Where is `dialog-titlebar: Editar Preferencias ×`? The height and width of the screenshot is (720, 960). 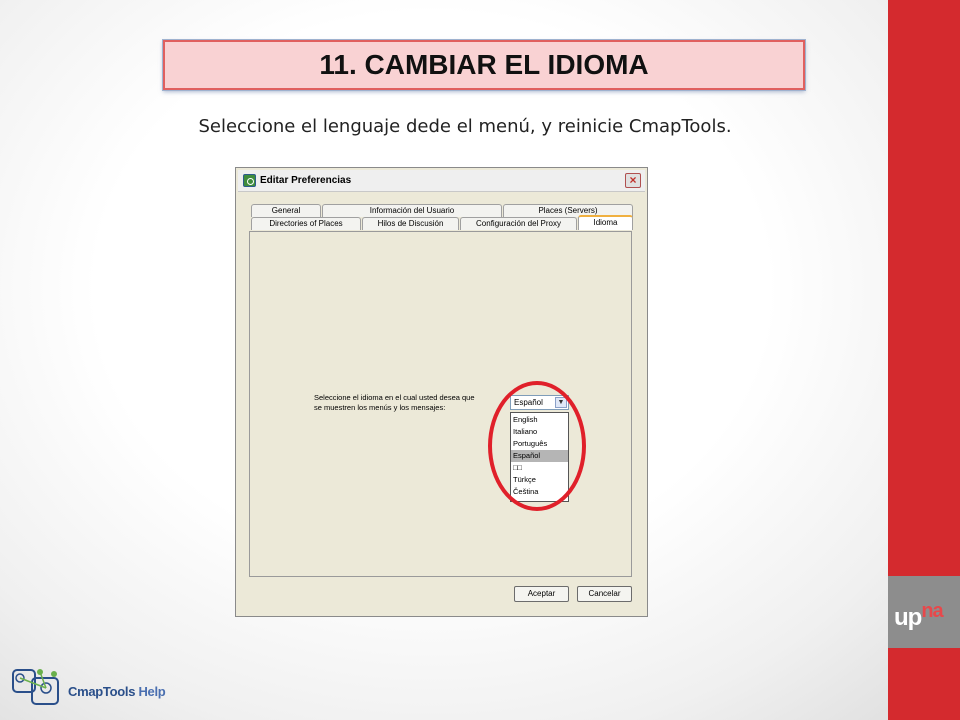
dialog-titlebar: Editar Preferencias × is located at coordinates (441, 181).